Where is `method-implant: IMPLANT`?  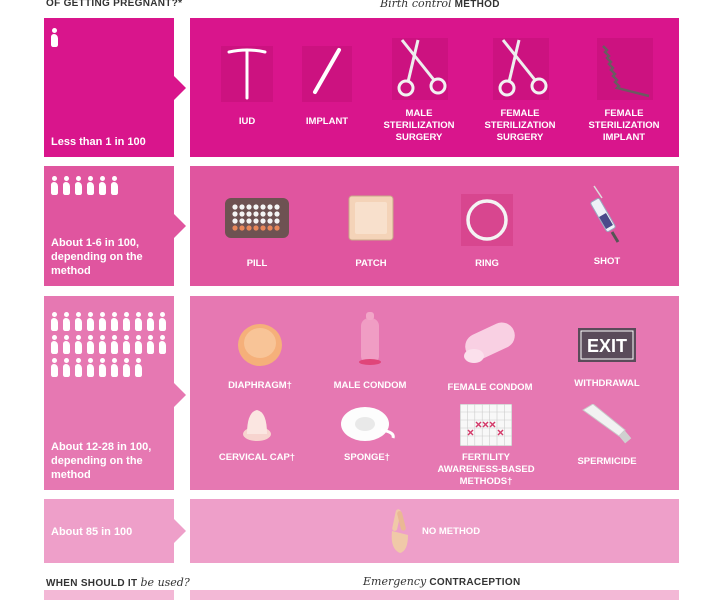
method-implant: IMPLANT is located at coordinates (327, 84).